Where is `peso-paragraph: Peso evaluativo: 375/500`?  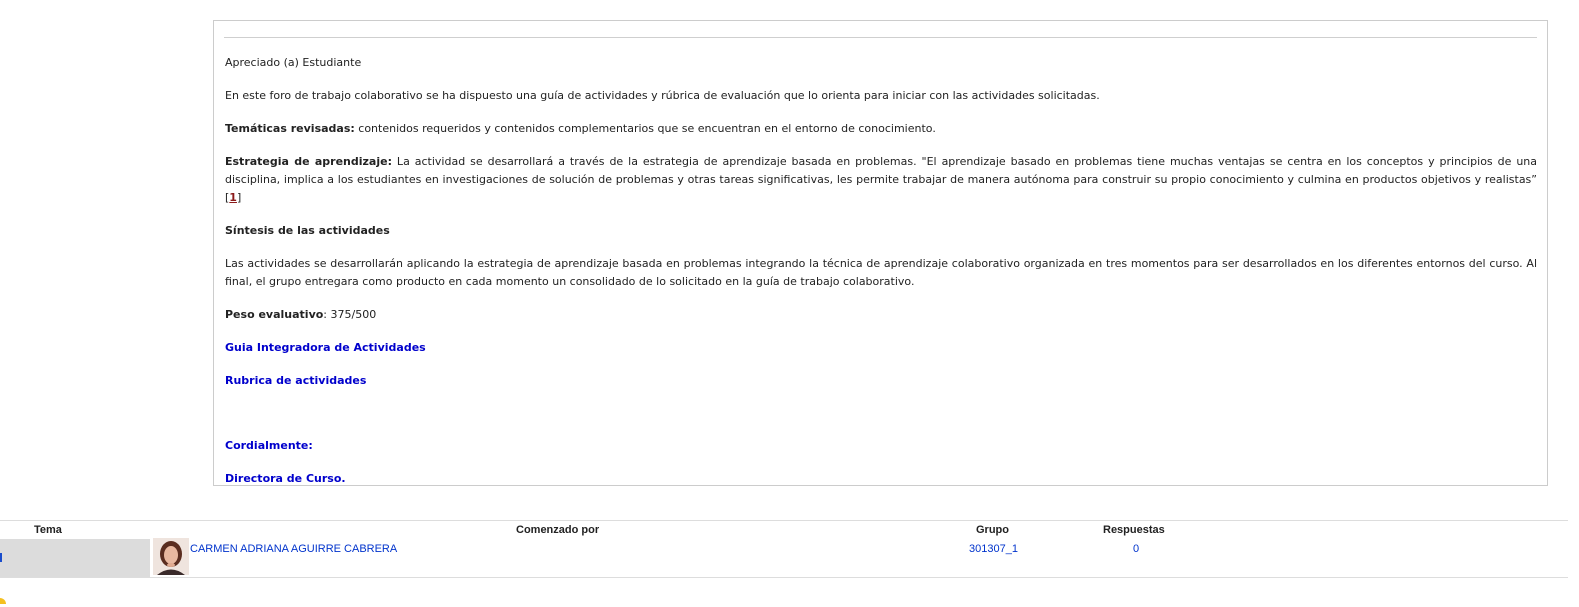
peso-paragraph: Peso evaluativo: 375/500 is located at coordinates (881, 315).